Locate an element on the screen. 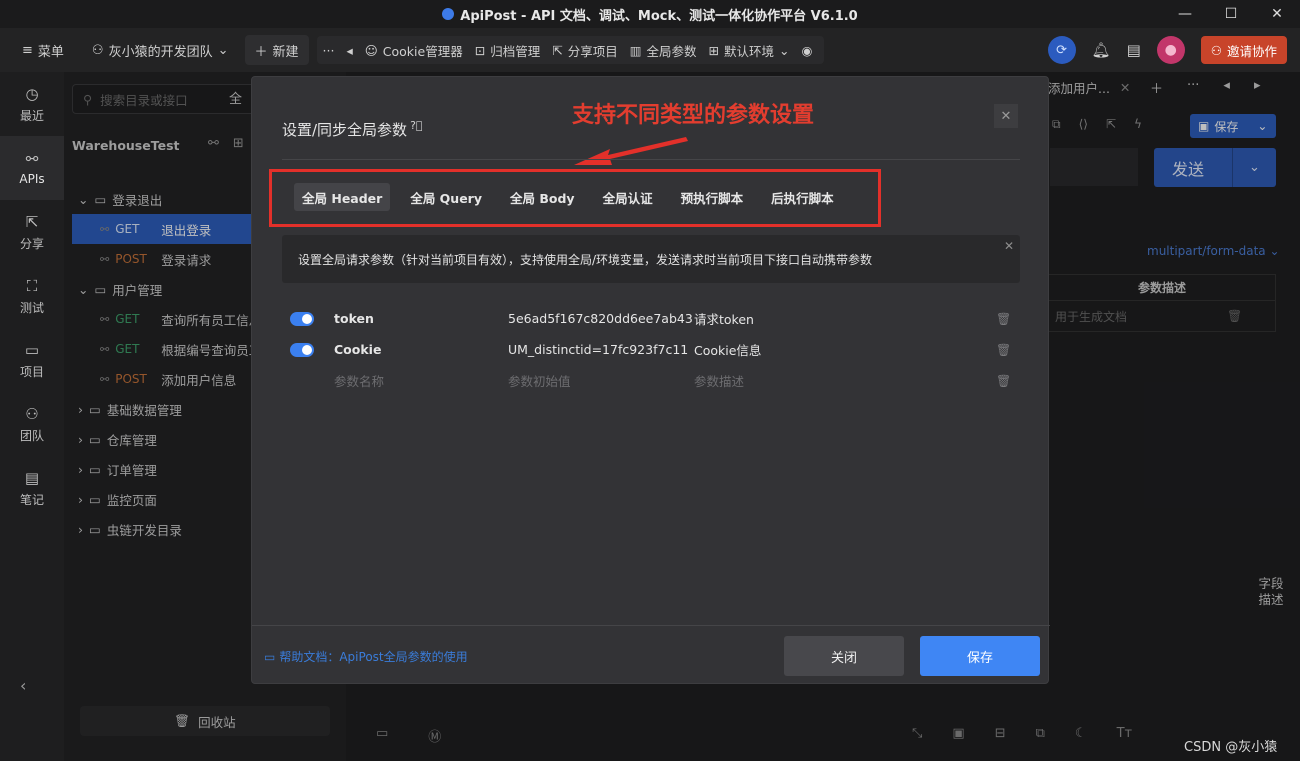 Image resolution: width=1300 pixels, height=761 pixels. tab-pre-script: 预执行脚本 is located at coordinates (712, 197).